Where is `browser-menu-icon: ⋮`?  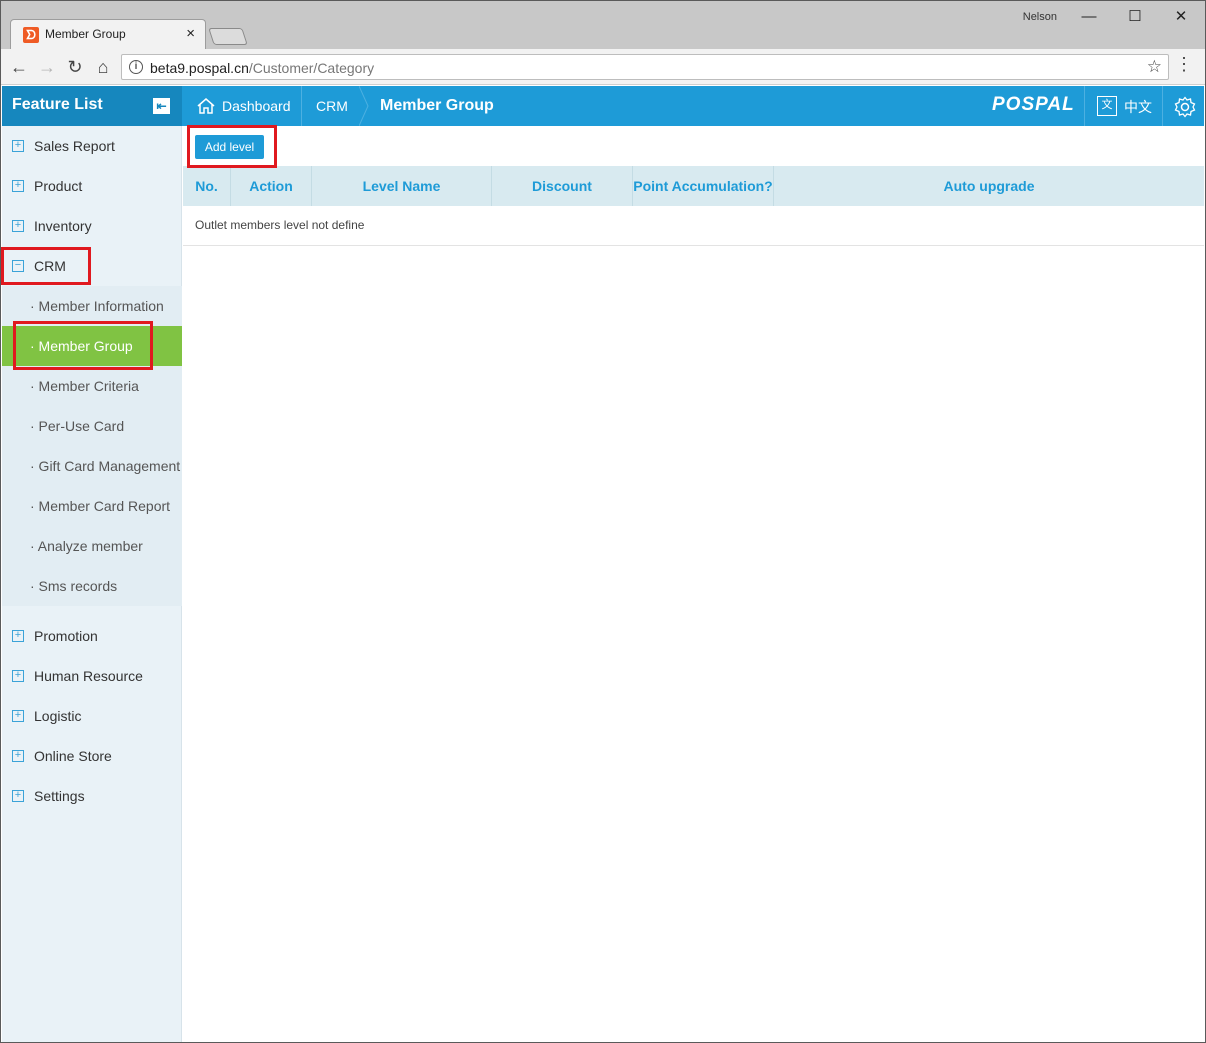 browser-menu-icon: ⋮ is located at coordinates (1184, 64).